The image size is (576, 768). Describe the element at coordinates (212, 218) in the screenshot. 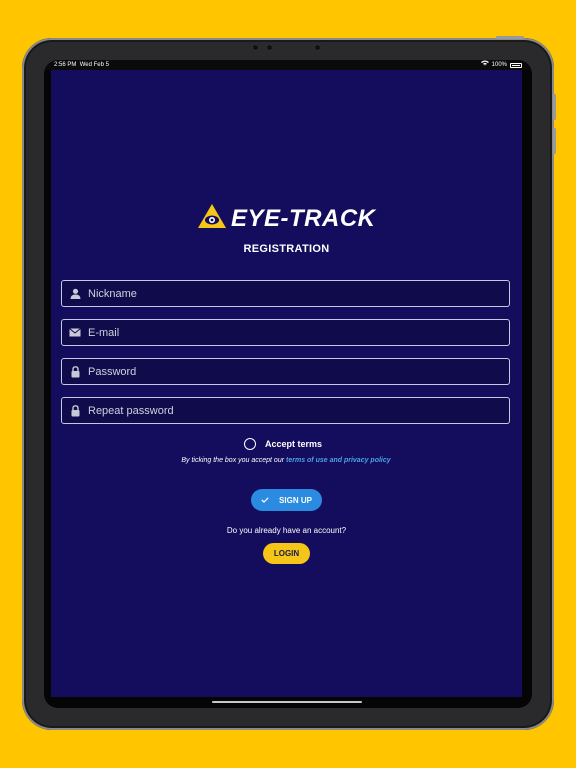

I see `eye-logo-icon` at that location.